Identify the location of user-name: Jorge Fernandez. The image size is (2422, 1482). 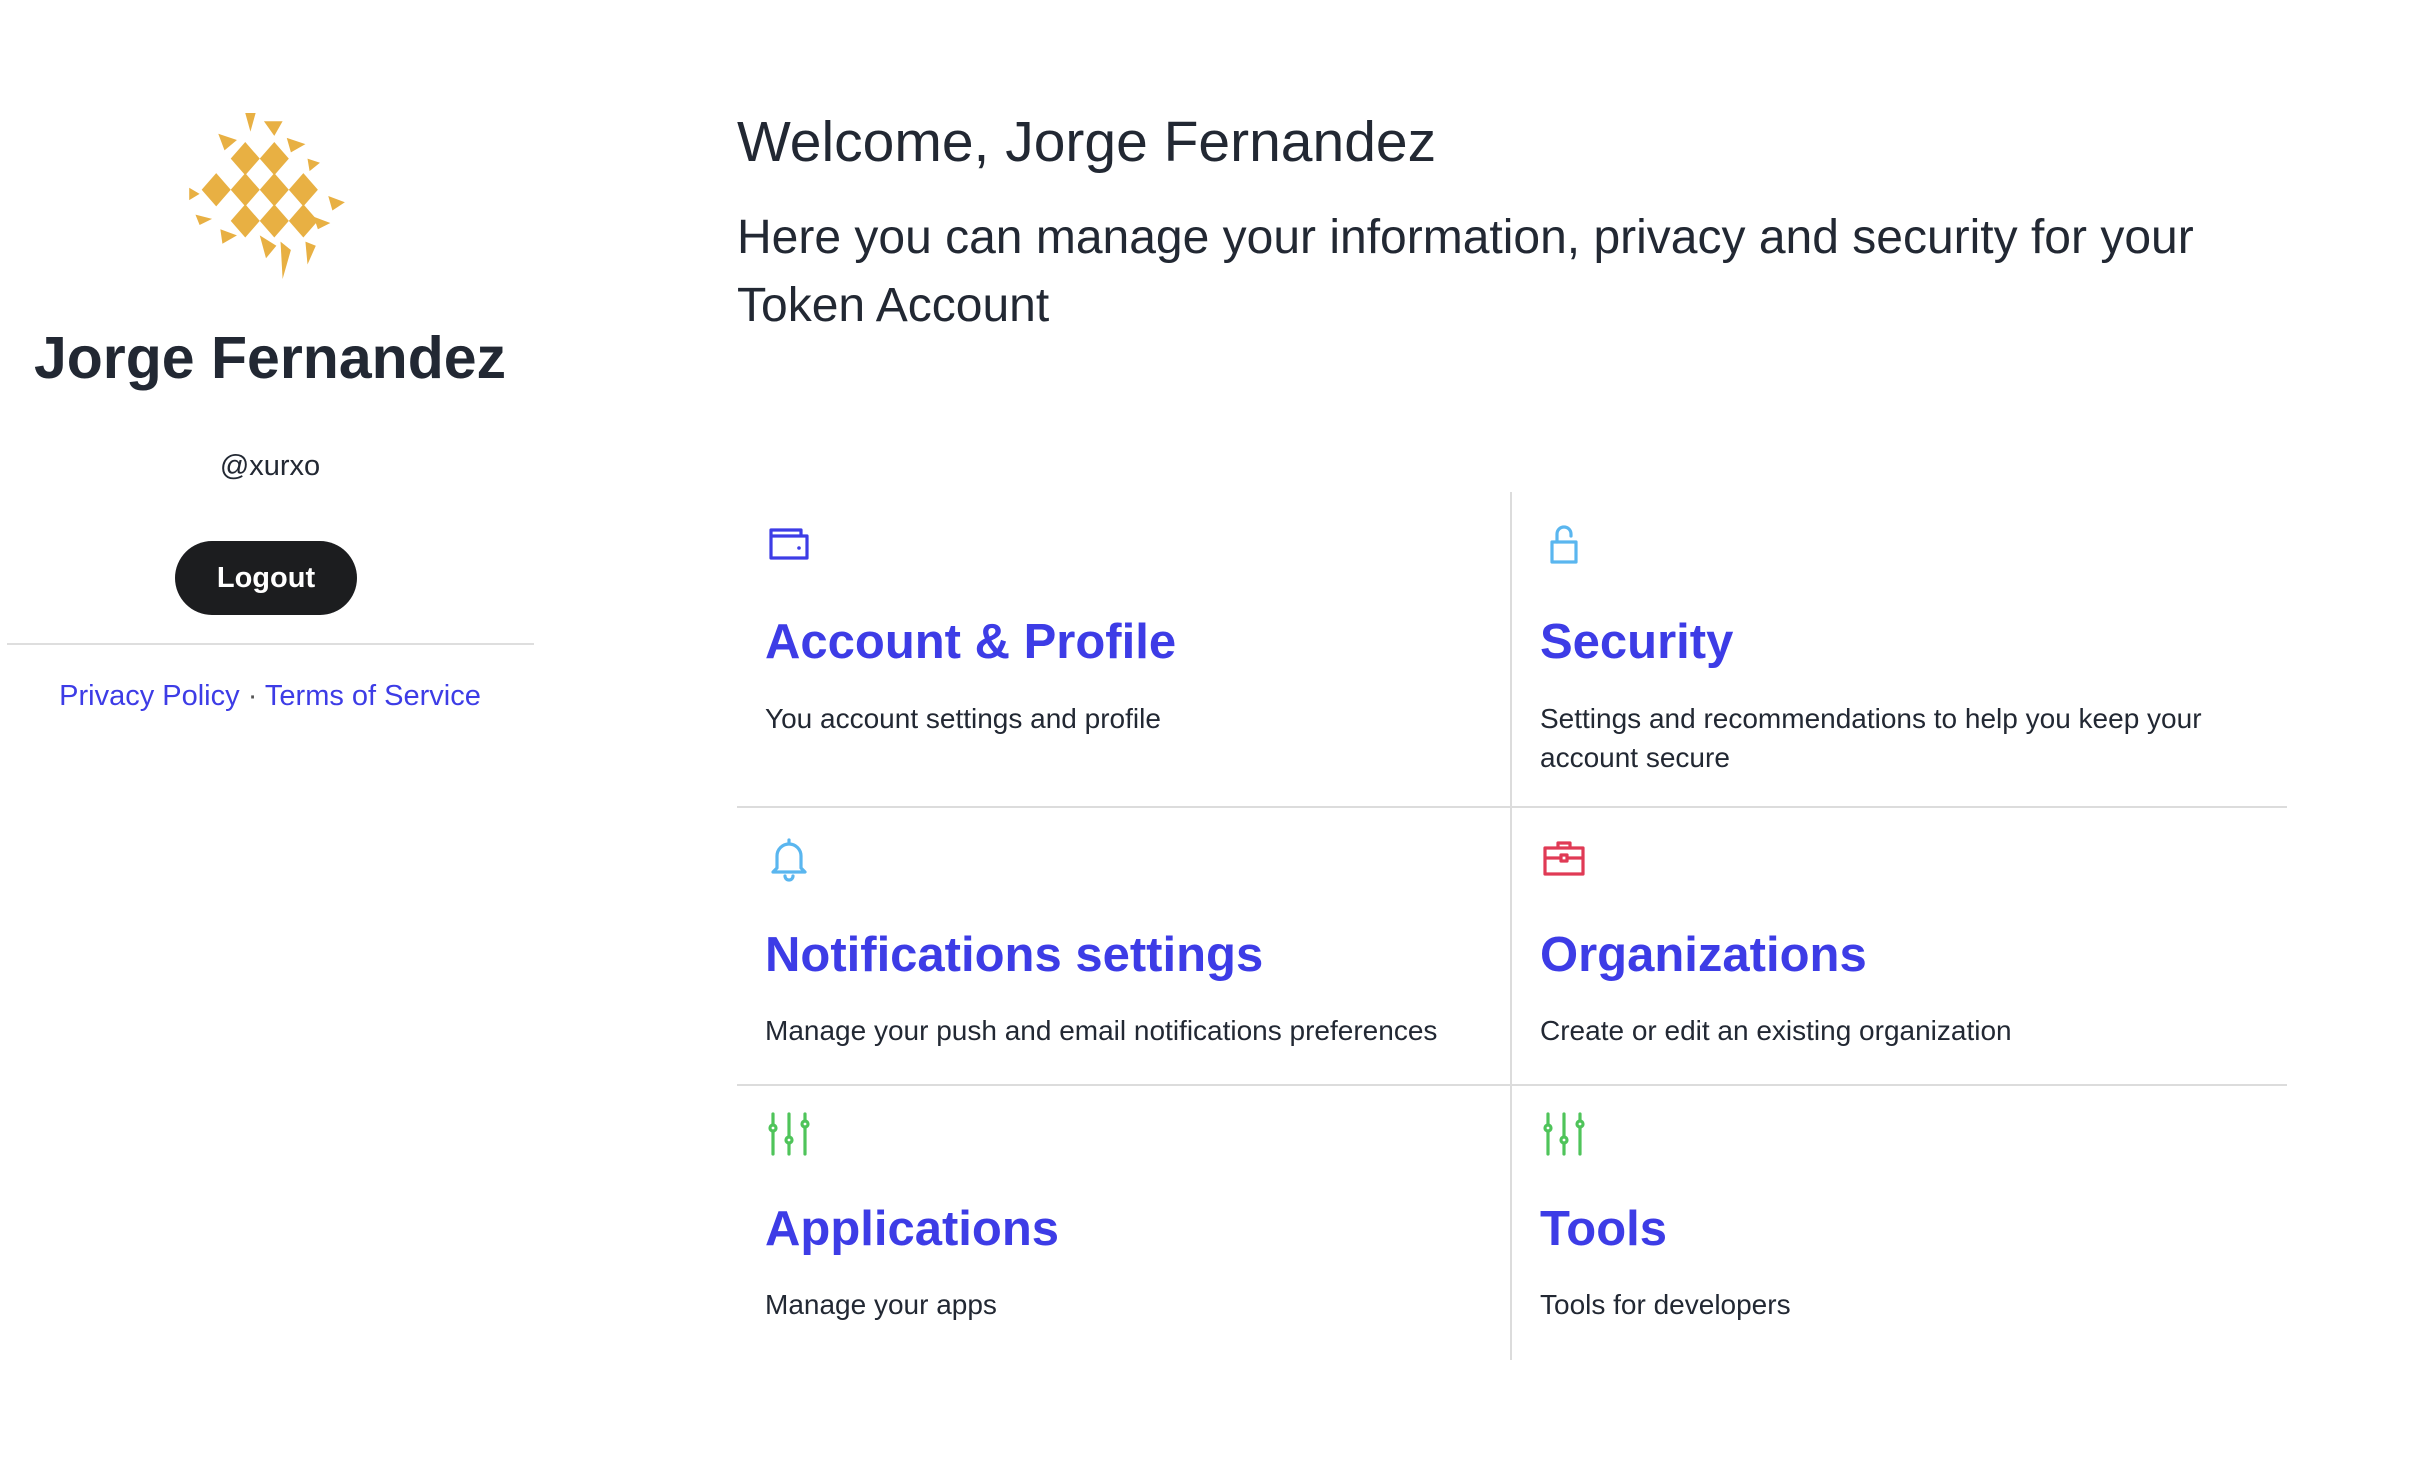
(270, 358).